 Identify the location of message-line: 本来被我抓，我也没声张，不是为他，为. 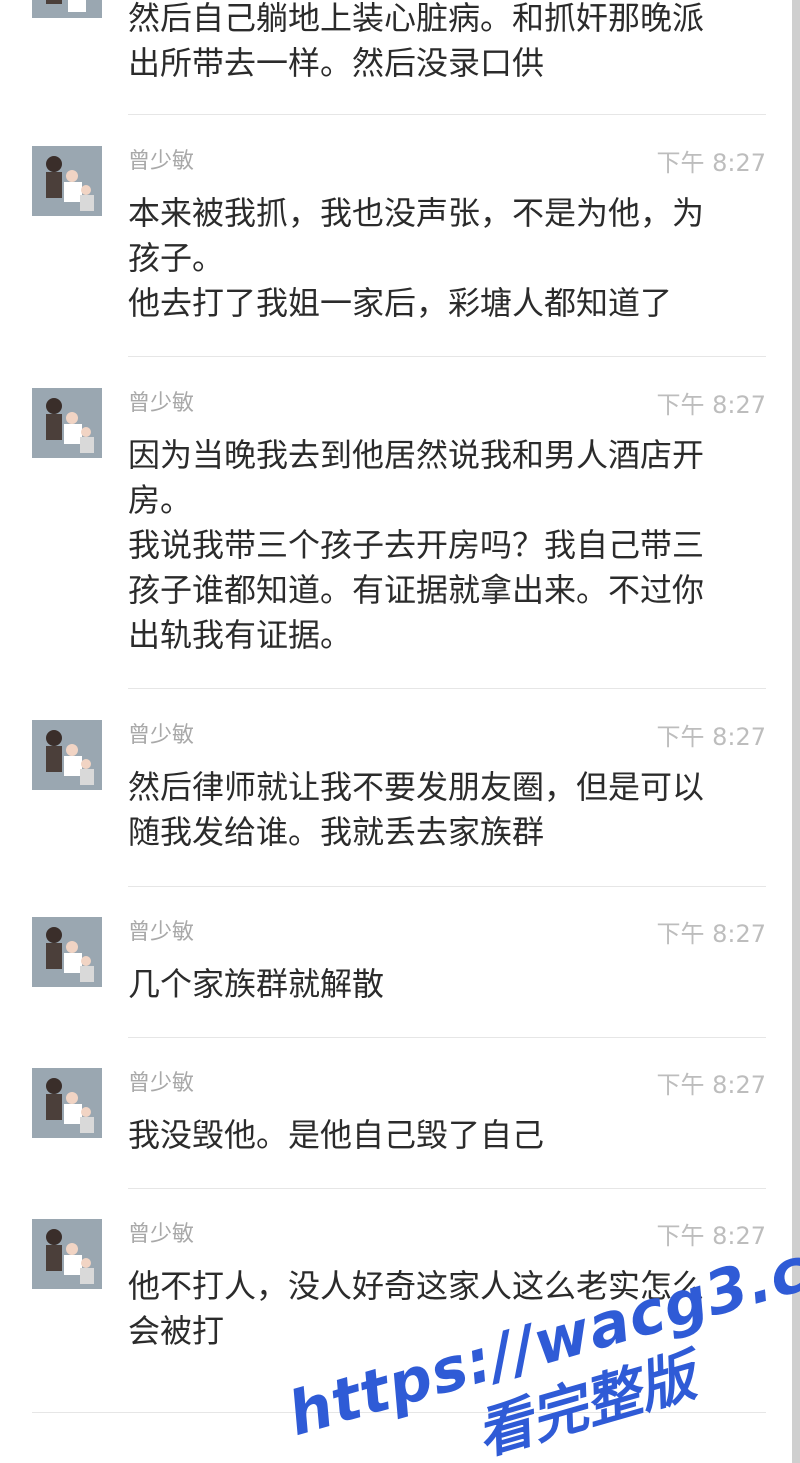
(416, 213).